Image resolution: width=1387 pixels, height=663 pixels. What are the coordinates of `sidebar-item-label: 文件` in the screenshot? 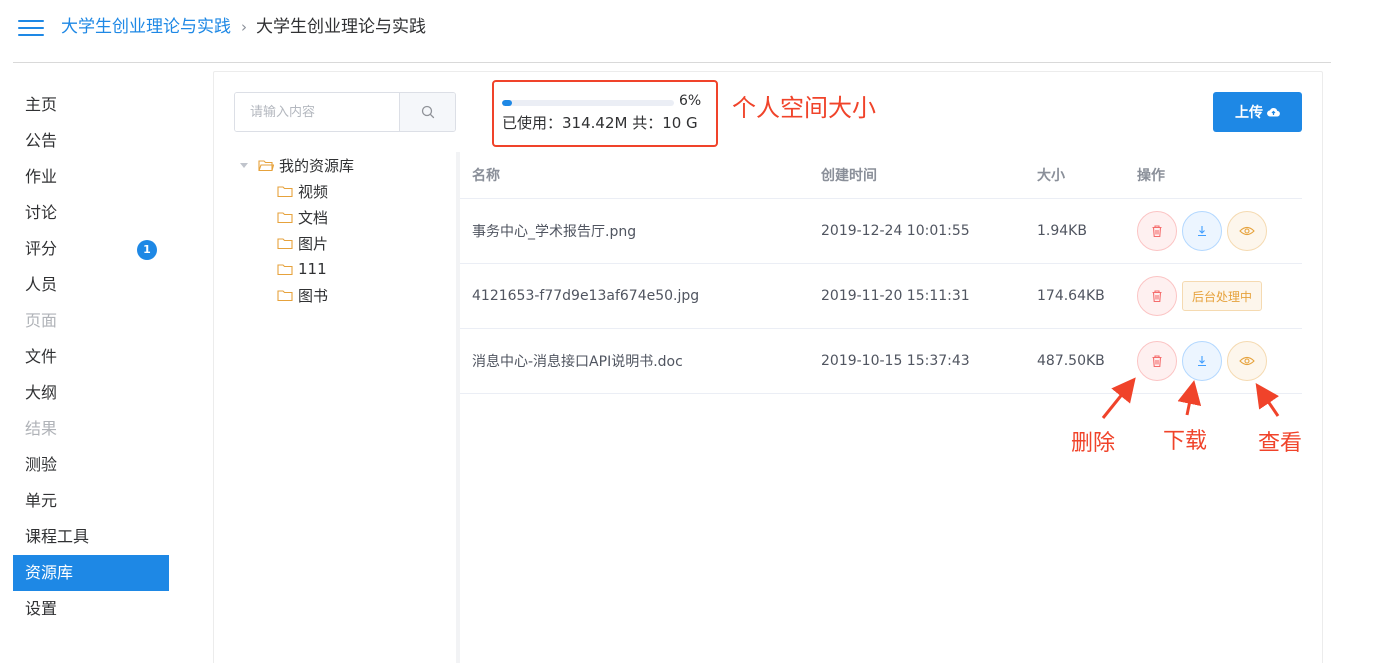 It's located at (41, 356).